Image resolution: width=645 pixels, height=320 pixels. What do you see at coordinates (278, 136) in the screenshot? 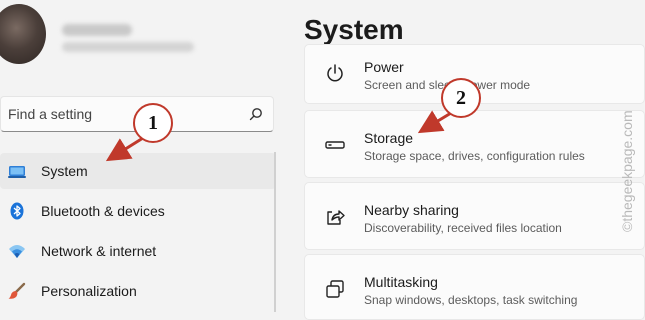
I see `annotation-arrows` at bounding box center [278, 136].